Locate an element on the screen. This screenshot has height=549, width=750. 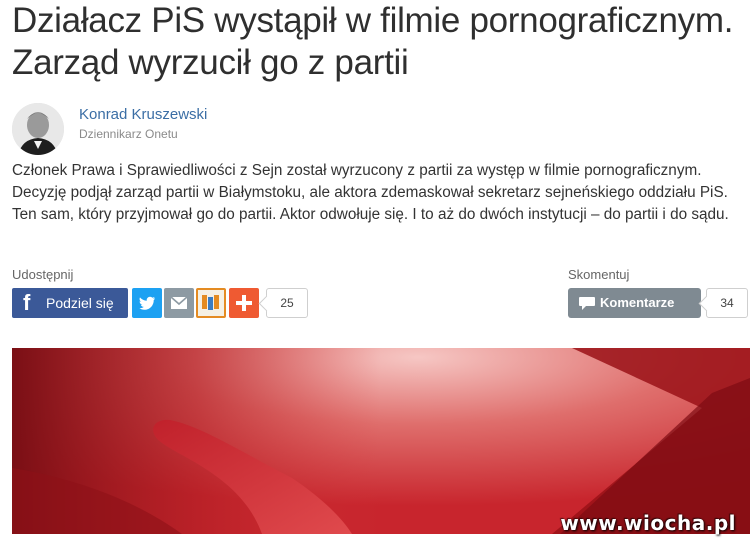
author-name-link: Konrad Kruszewski is located at coordinates (143, 114).